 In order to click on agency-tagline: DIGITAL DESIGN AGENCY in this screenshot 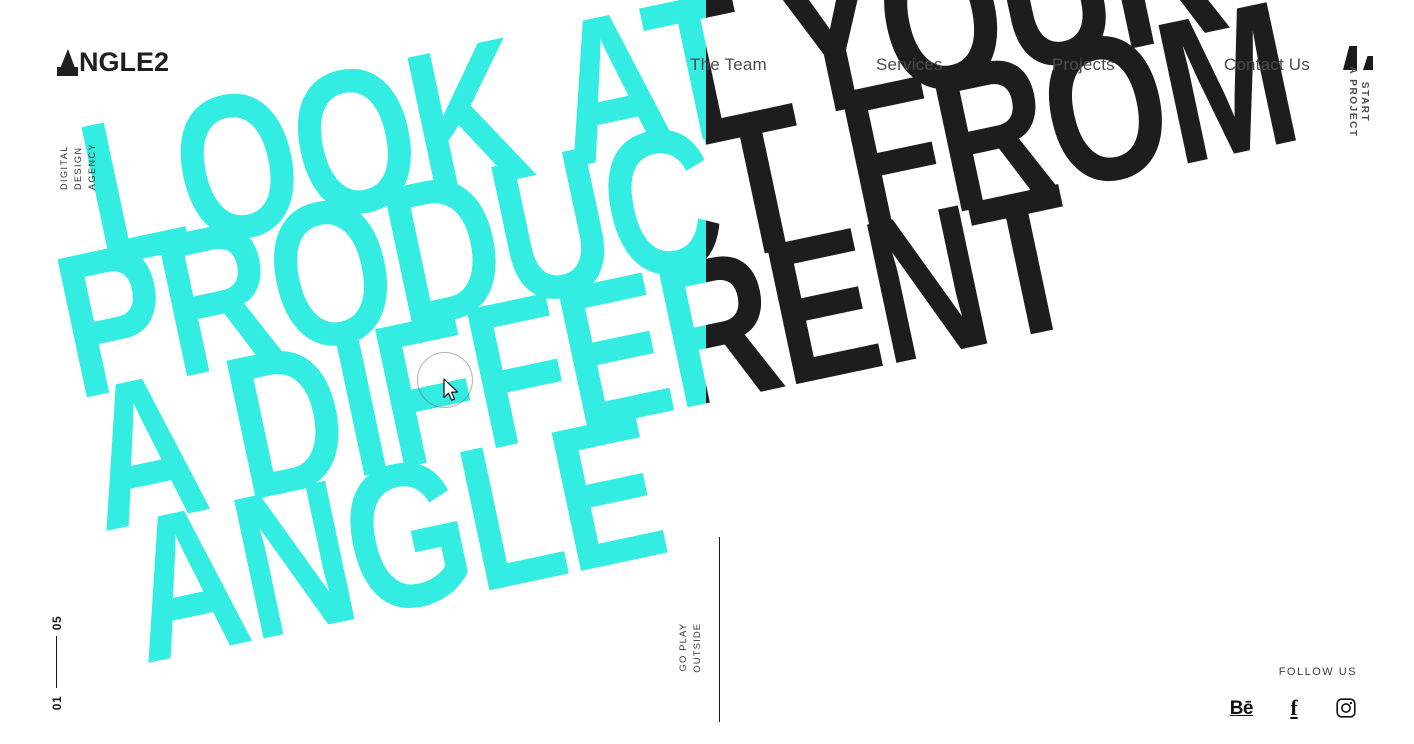, I will do `click(75, 158)`.